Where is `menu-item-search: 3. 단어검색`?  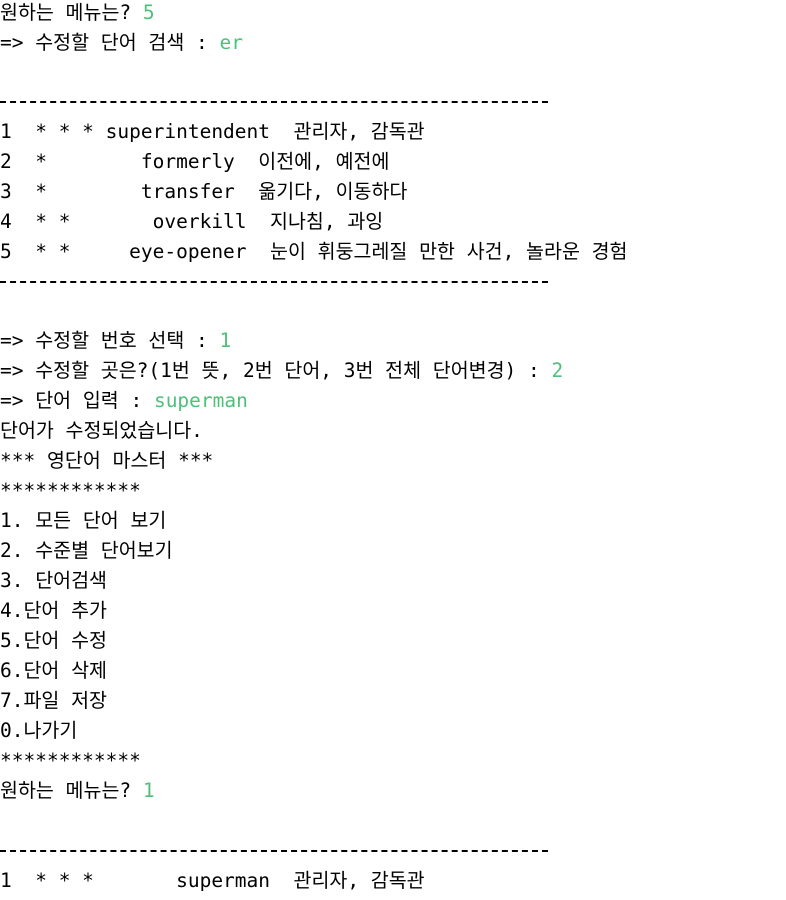
menu-item-search: 3. 단어검색 is located at coordinates (53, 580).